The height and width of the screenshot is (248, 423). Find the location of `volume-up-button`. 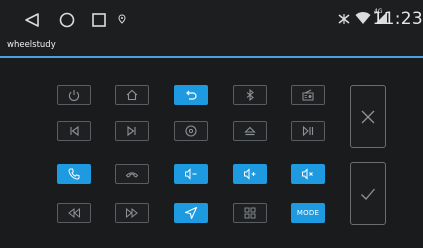

volume-up-button is located at coordinates (250, 174).